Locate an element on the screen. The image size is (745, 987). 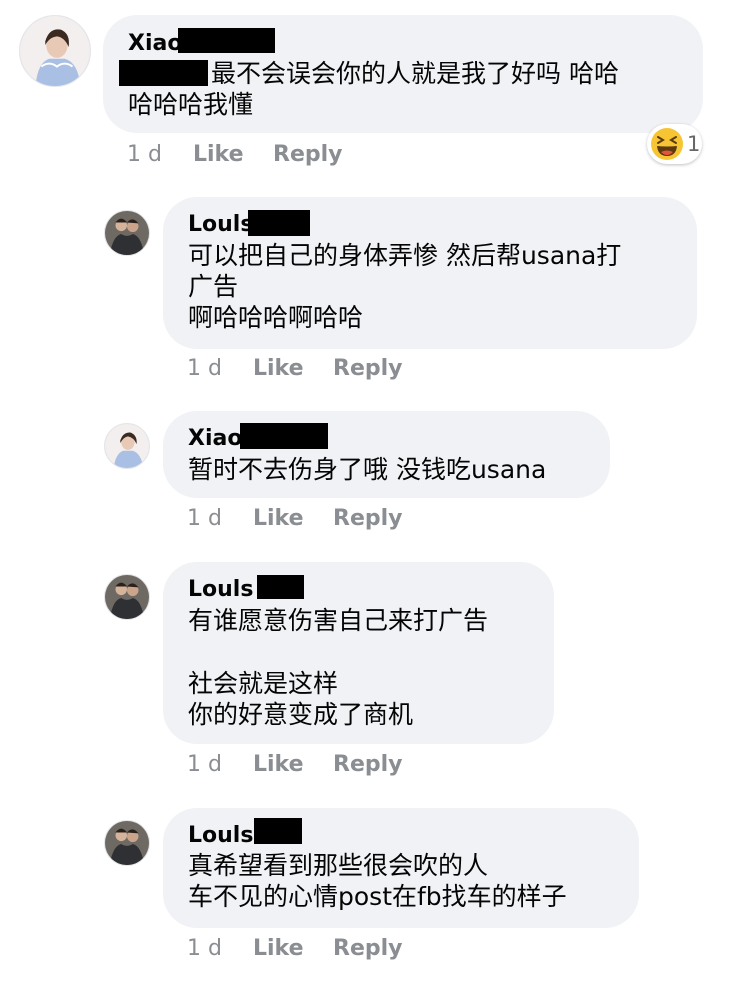
comment-bubble: Louls 可以把自己的身体弄惨 然后帮usana打 广告 啊哈哈哈啊哈哈 is located at coordinates (430, 273).